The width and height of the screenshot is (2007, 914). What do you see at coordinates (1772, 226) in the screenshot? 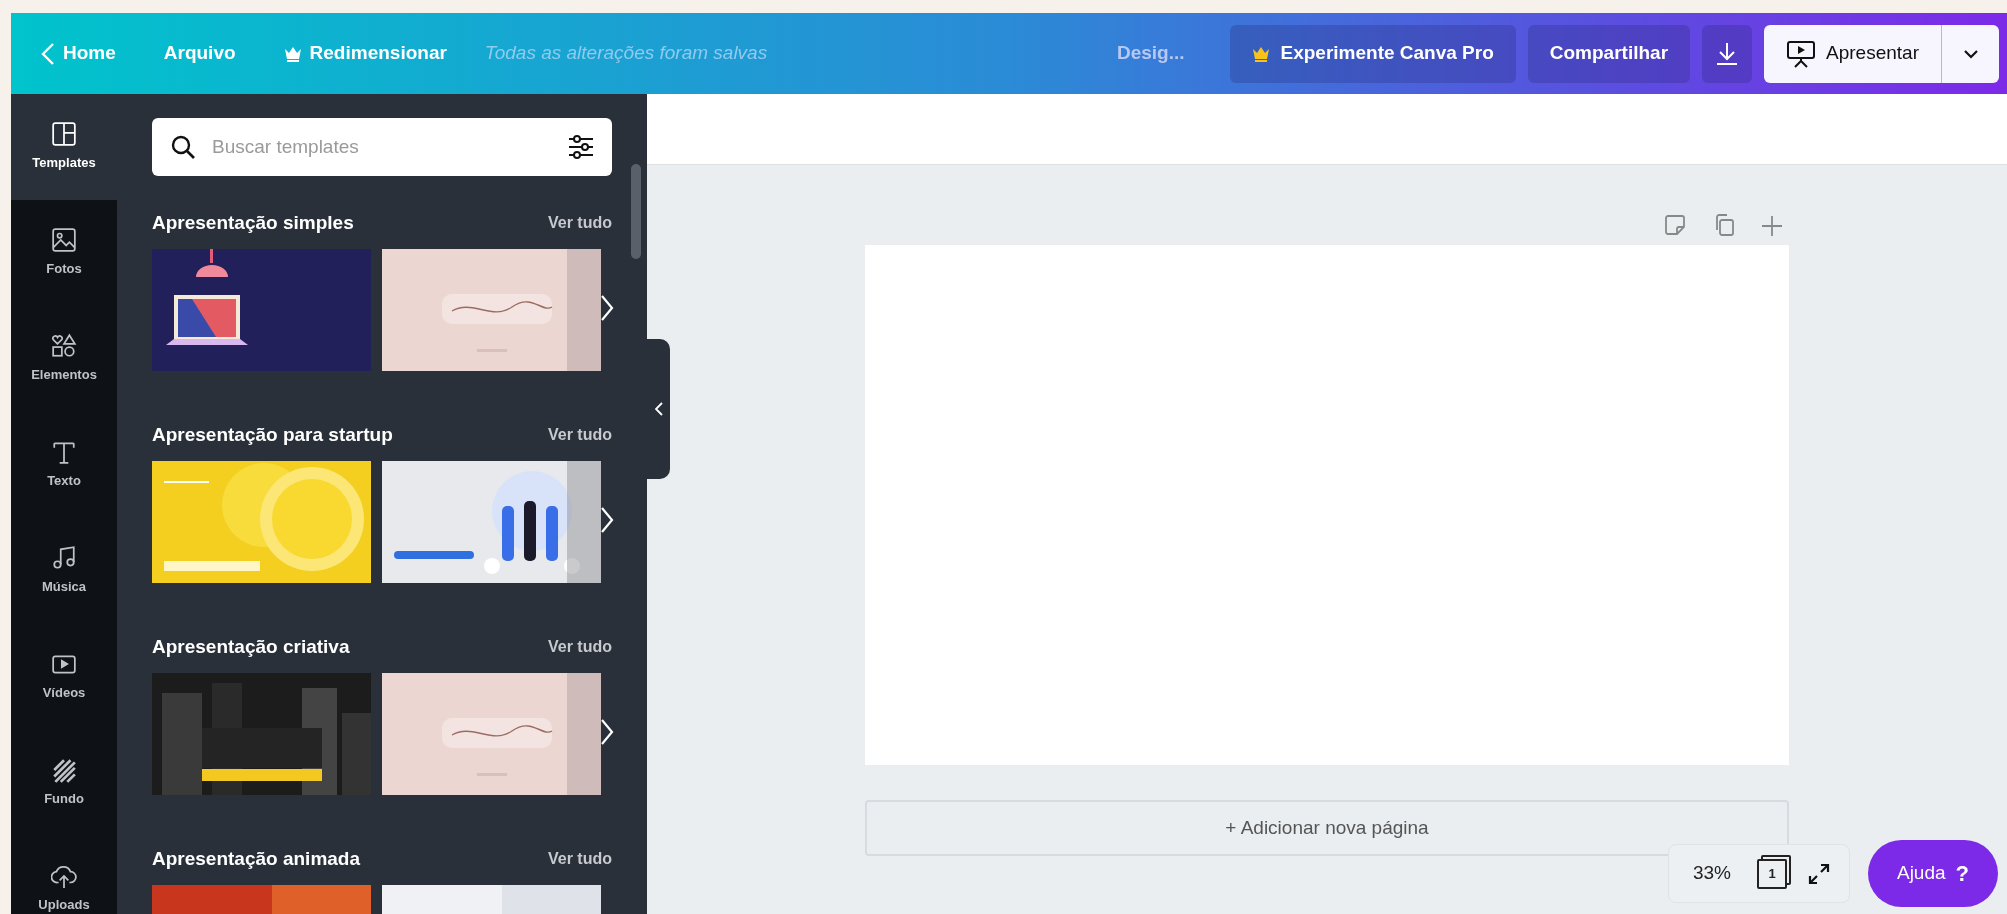
I see `plus-icon` at bounding box center [1772, 226].